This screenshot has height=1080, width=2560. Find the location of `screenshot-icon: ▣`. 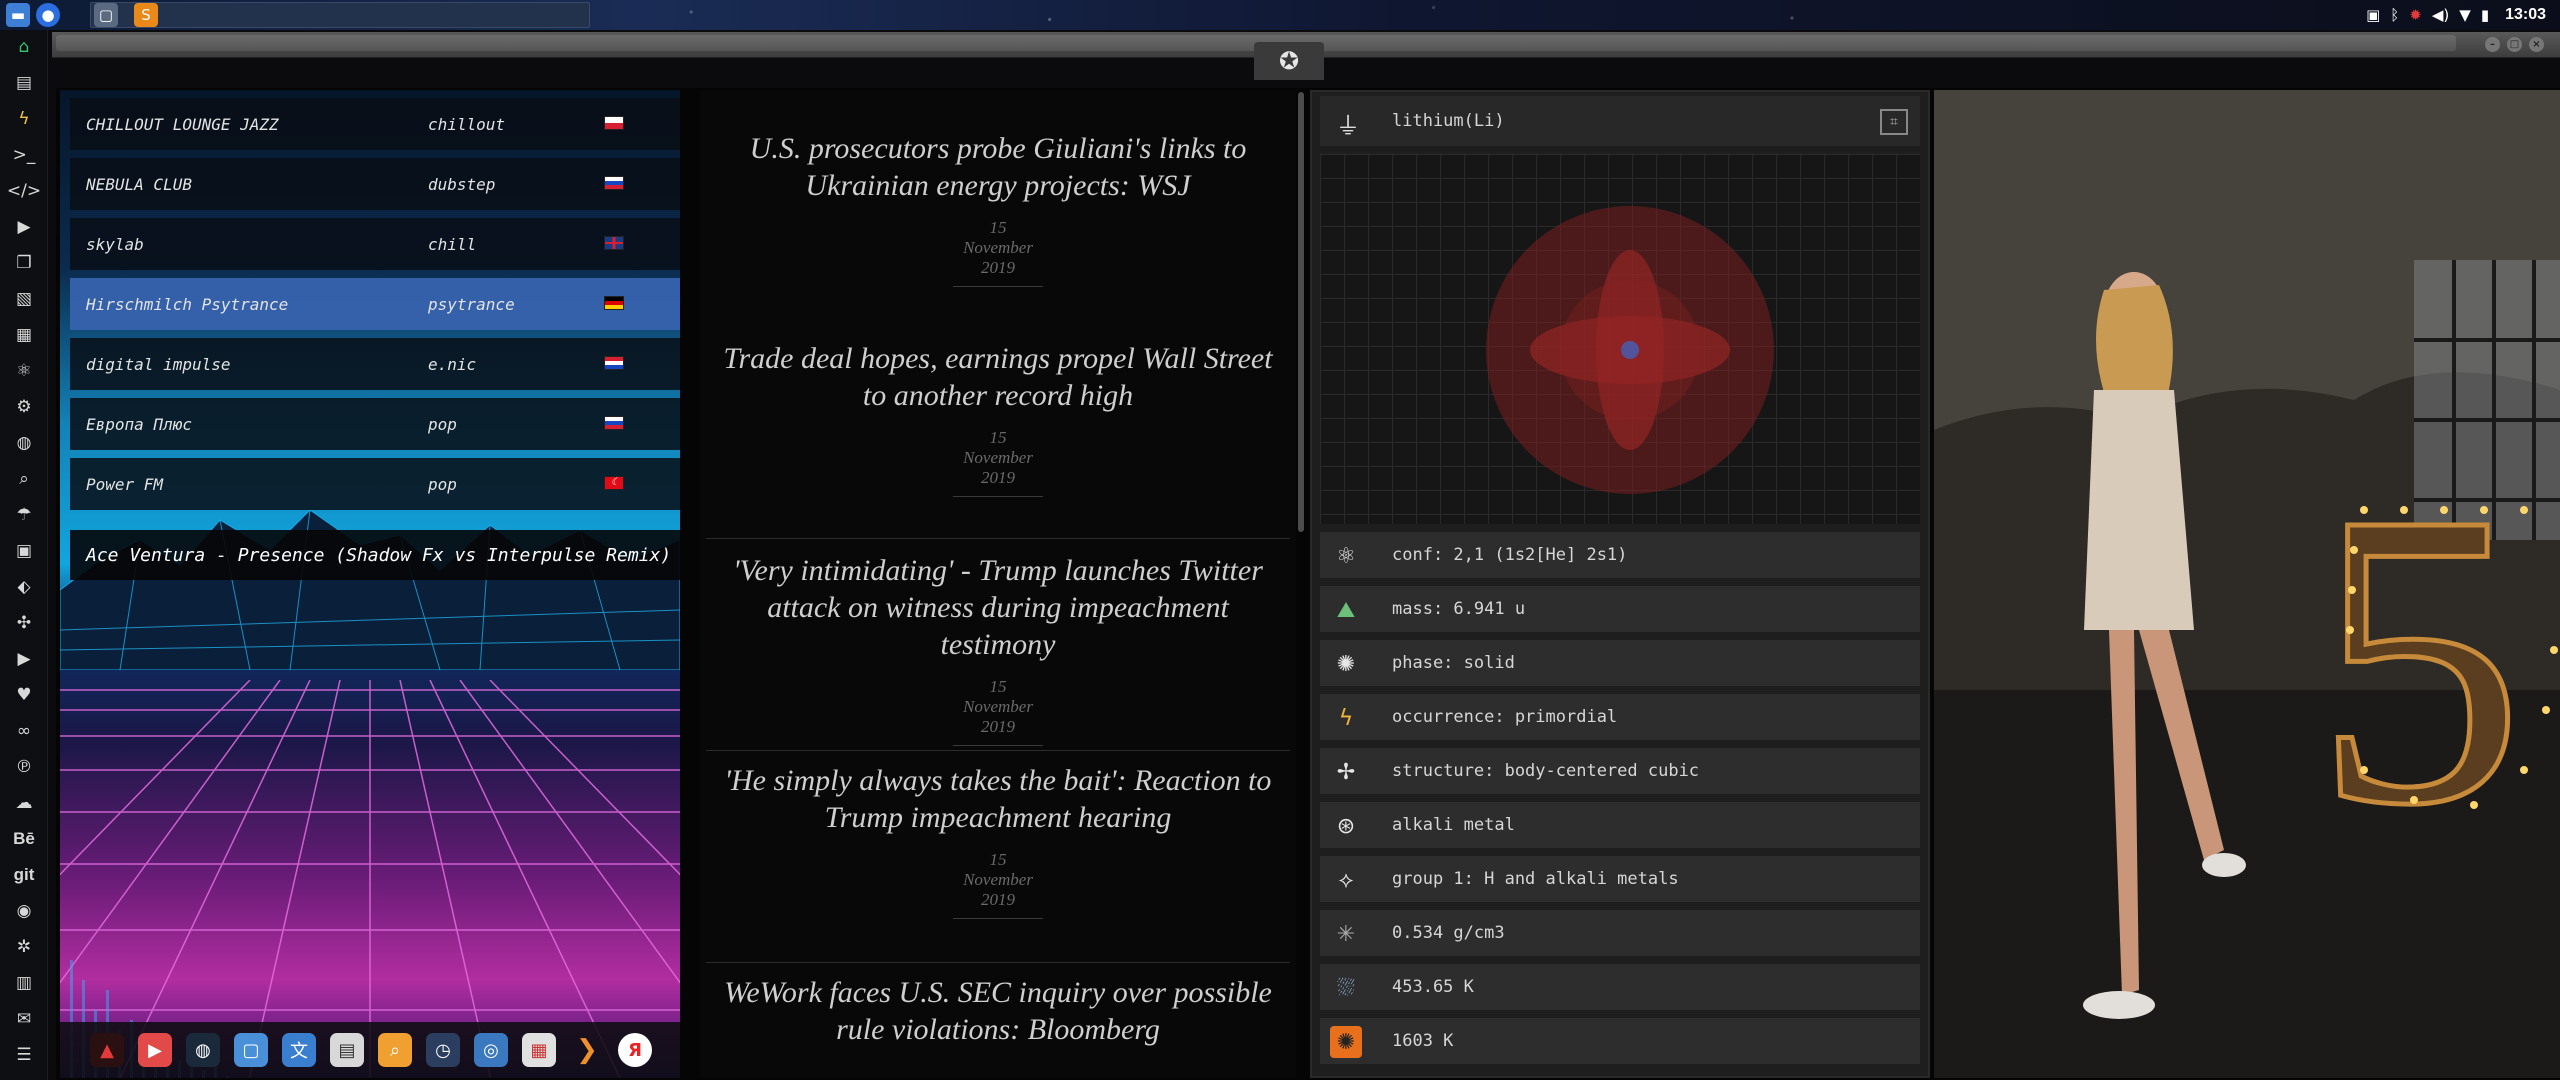

screenshot-icon: ▣ is located at coordinates (2373, 15).